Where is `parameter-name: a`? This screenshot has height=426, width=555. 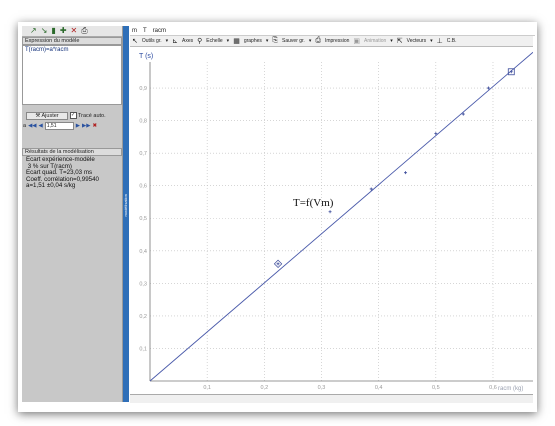 parameter-name: a is located at coordinates (25, 126).